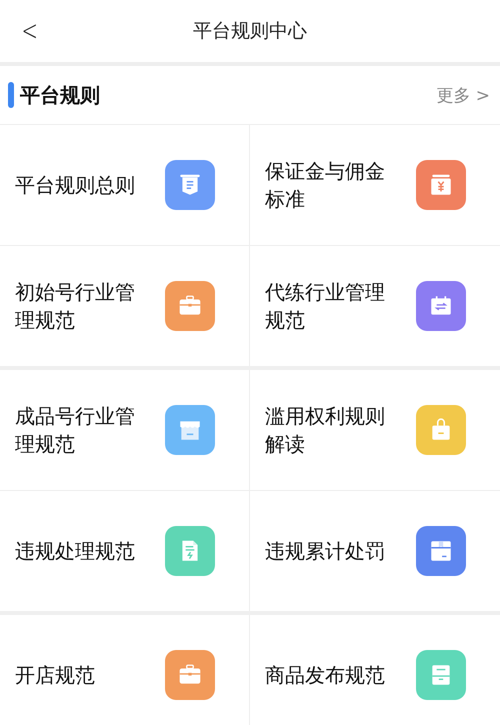 Image resolution: width=500 pixels, height=725 pixels. Describe the element at coordinates (125, 551) in the screenshot. I see `rule-item: 违规处理规范` at that location.